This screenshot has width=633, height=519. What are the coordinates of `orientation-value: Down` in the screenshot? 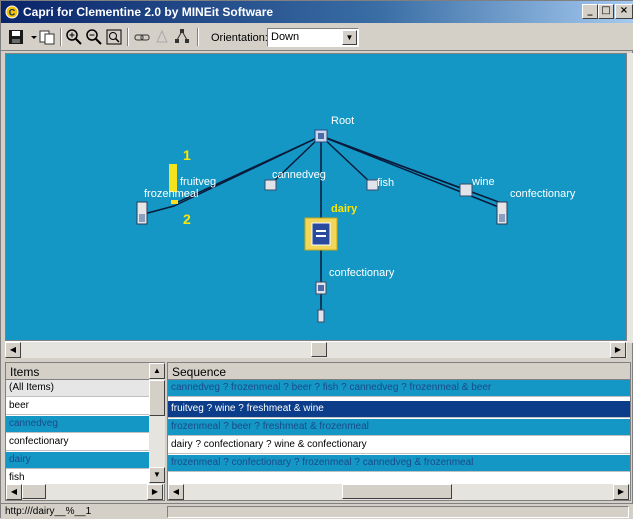 It's located at (285, 37).